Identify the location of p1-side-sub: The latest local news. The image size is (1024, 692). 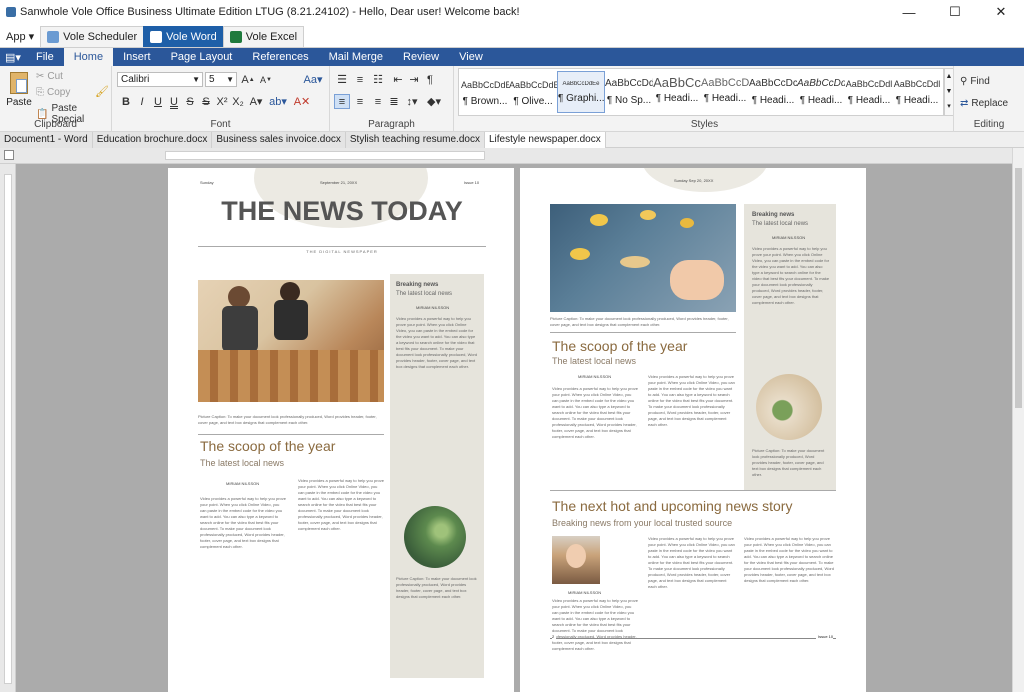
(424, 294).